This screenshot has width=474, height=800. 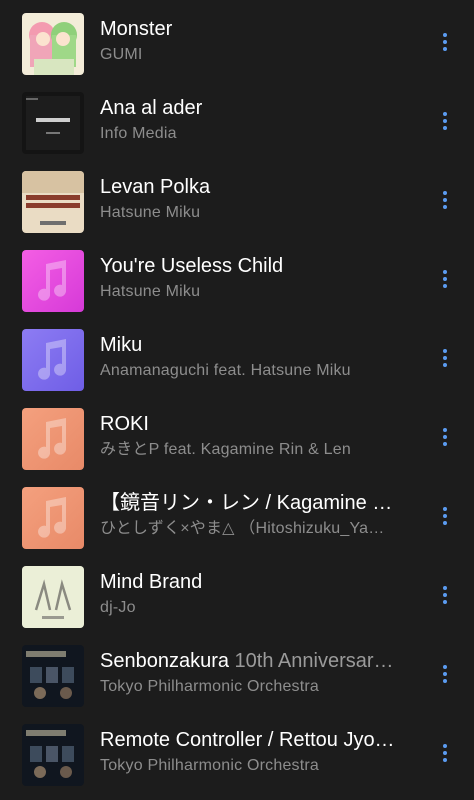 I want to click on song-title: Monster, so click(x=136, y=29).